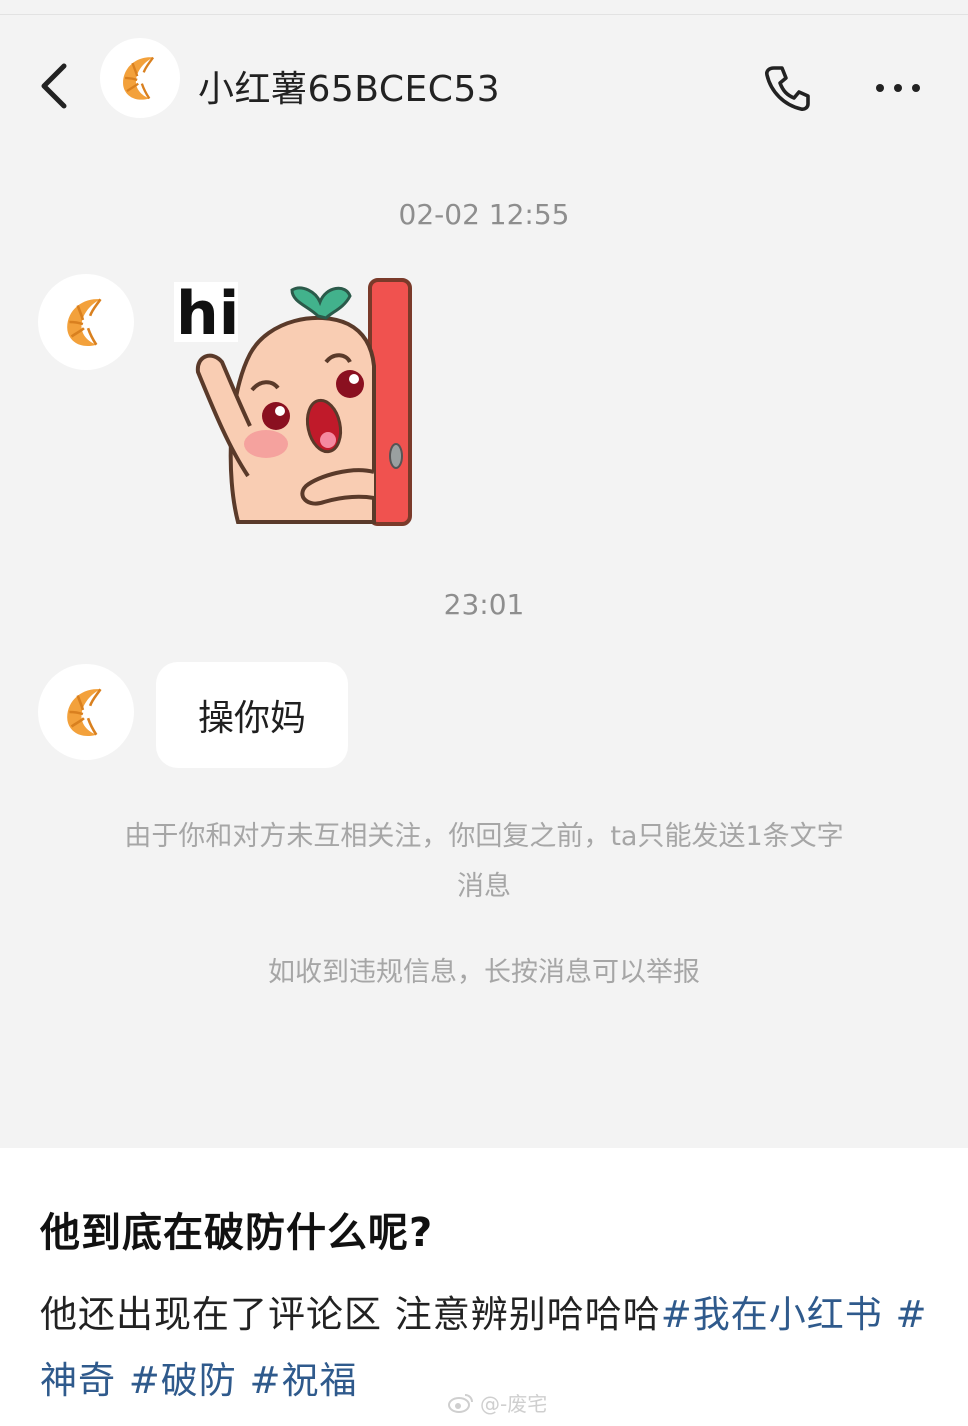 The height and width of the screenshot is (1426, 968). What do you see at coordinates (252, 715) in the screenshot?
I see `text-message-bubble: 操你妈` at bounding box center [252, 715].